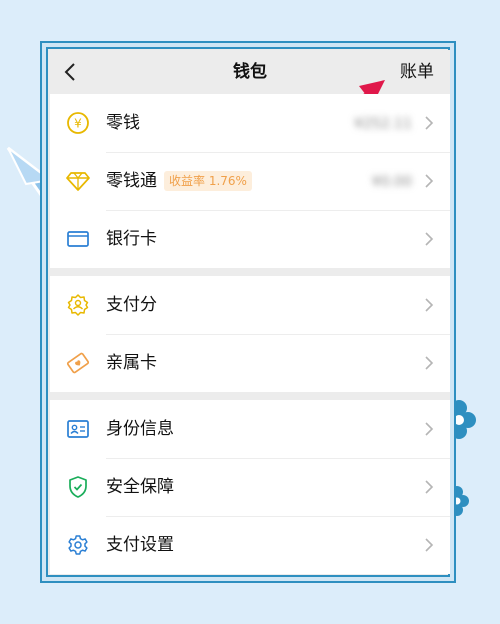  Describe the element at coordinates (78, 545) in the screenshot. I see `gear-icon` at that location.